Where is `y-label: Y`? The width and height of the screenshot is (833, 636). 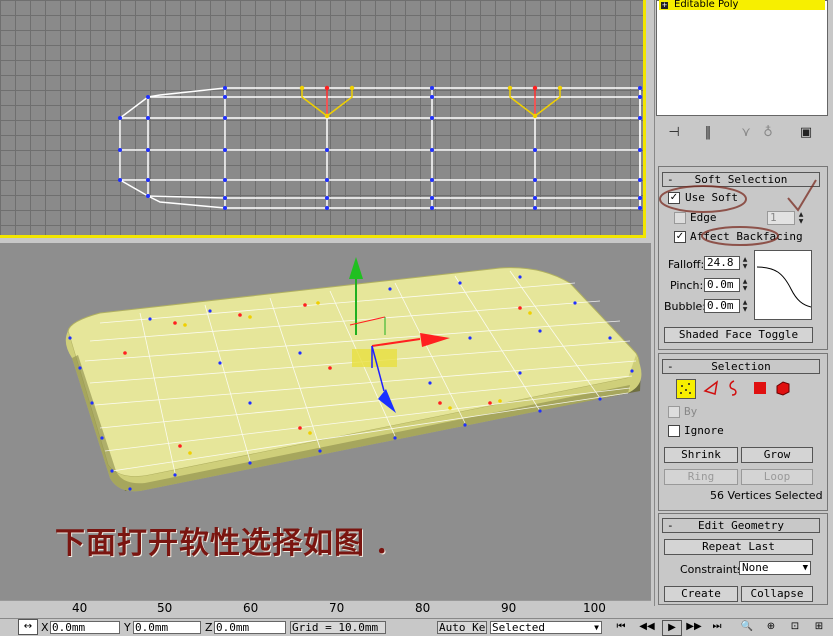
y-label: Y is located at coordinates (127, 627).